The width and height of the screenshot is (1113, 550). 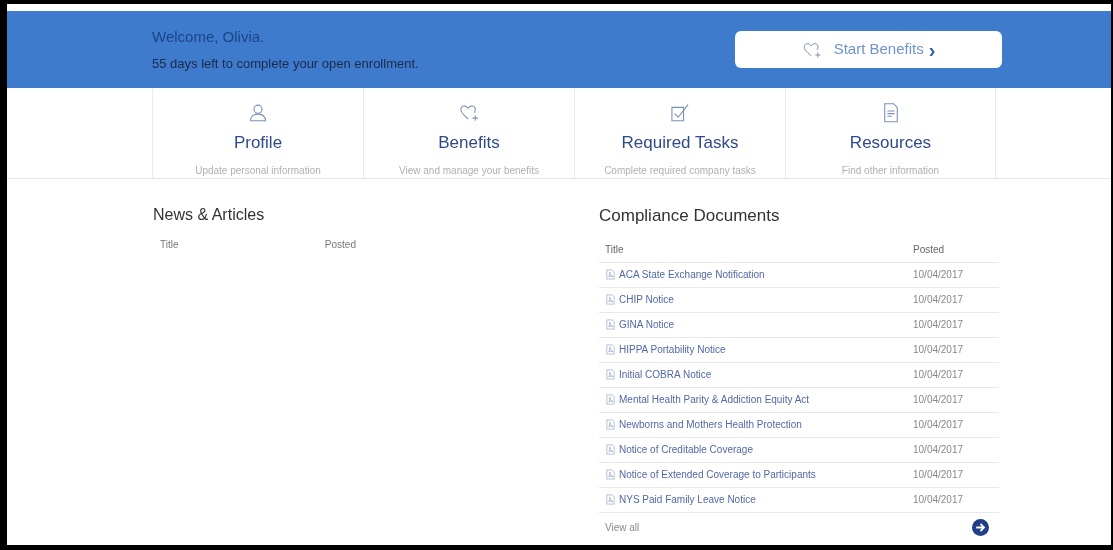 I want to click on nav-tile: Resources Find other information, so click(x=890, y=133).